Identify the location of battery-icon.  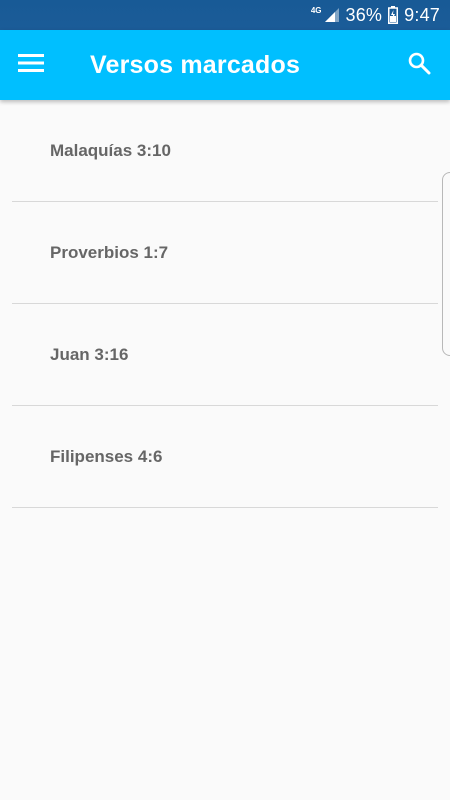
(393, 15).